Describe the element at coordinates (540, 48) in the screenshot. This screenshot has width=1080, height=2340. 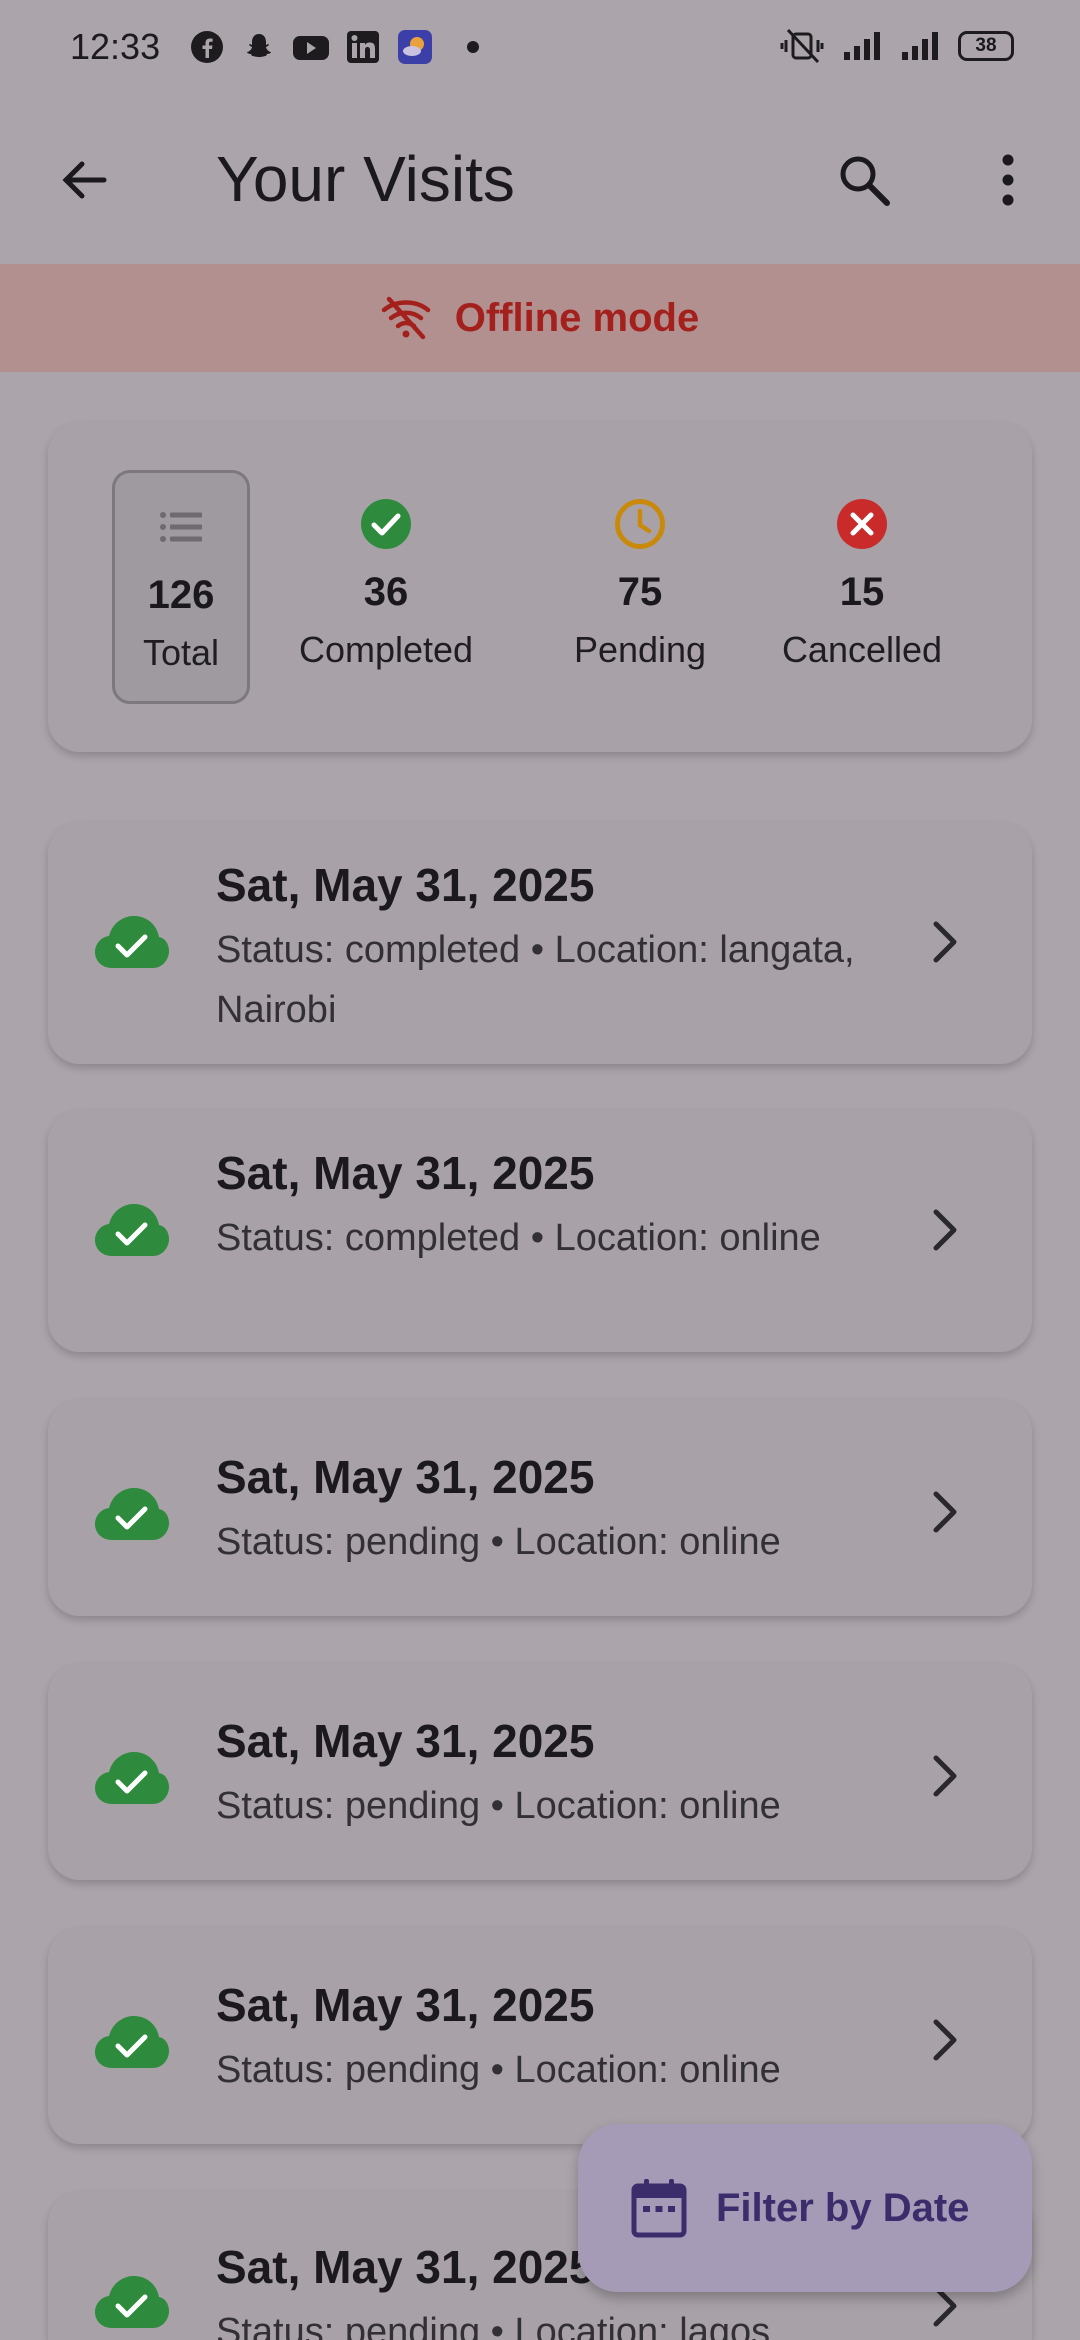
I see `status-bar: 12:33 38` at that location.